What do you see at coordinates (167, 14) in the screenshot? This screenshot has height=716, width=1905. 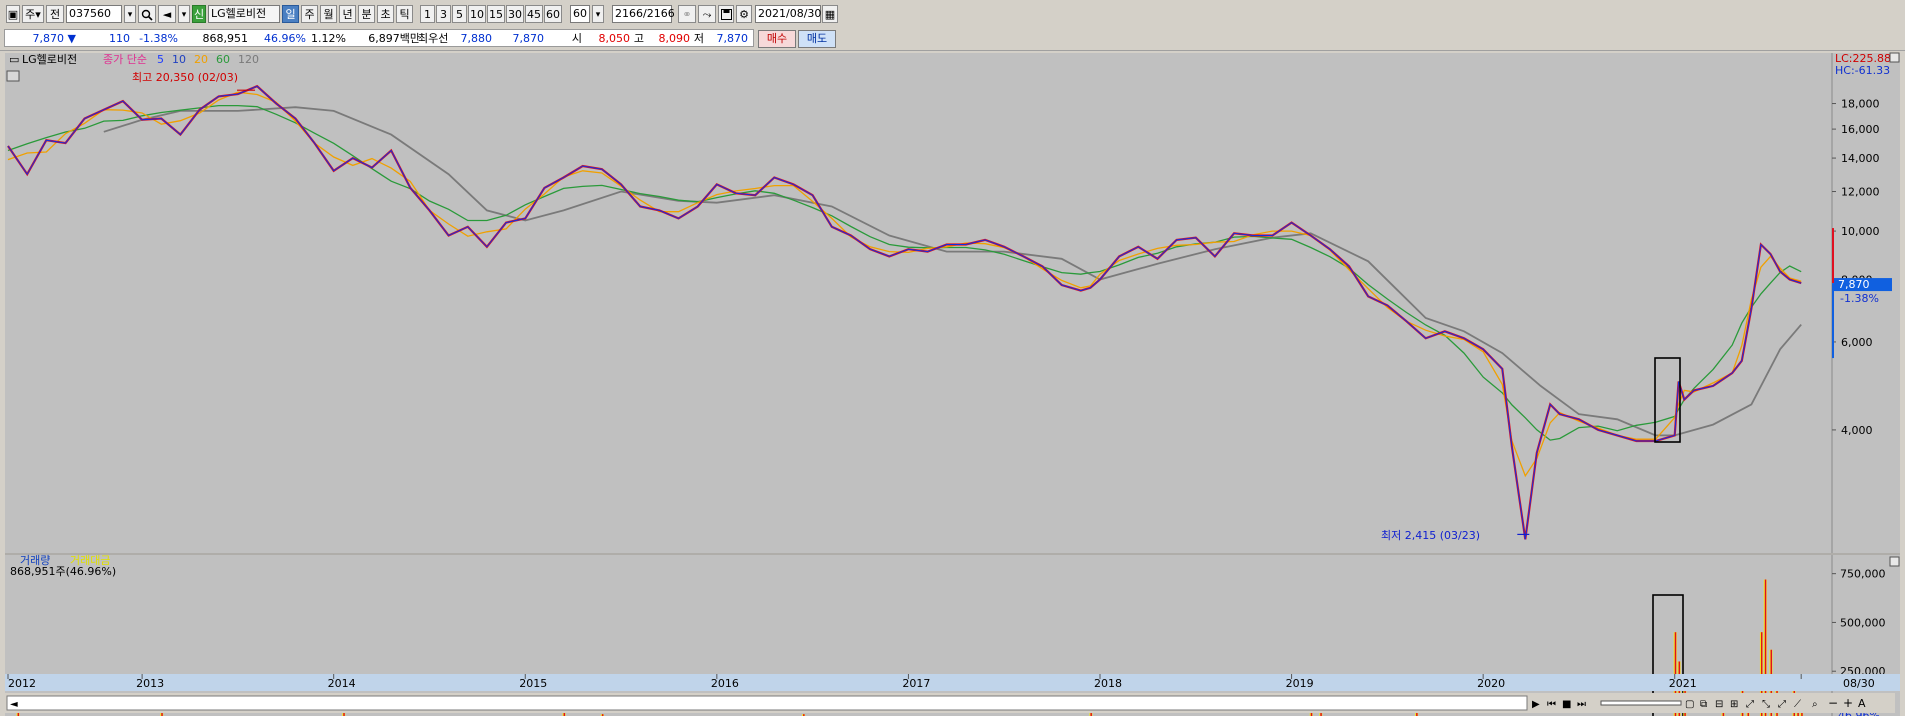 I see `speaker-icon: ◄` at bounding box center [167, 14].